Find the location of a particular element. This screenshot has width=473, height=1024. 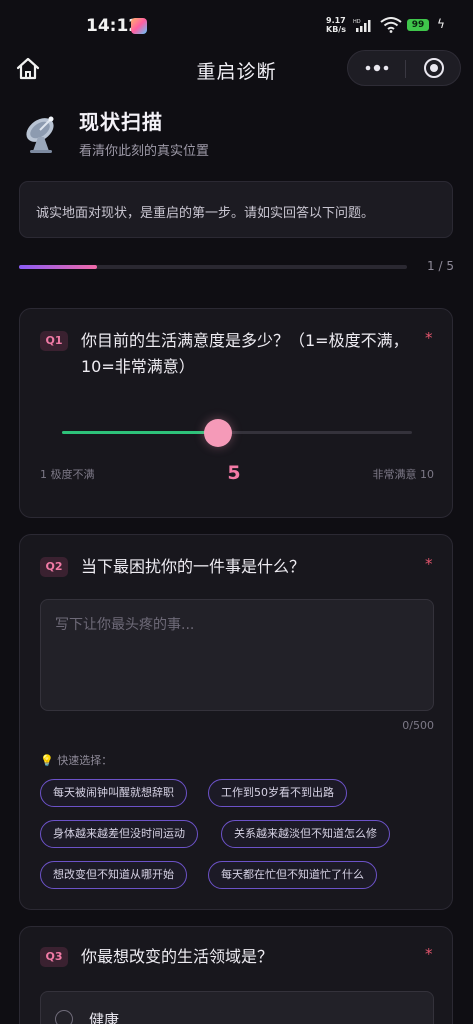

battery-indicator: 99 is located at coordinates (418, 25).